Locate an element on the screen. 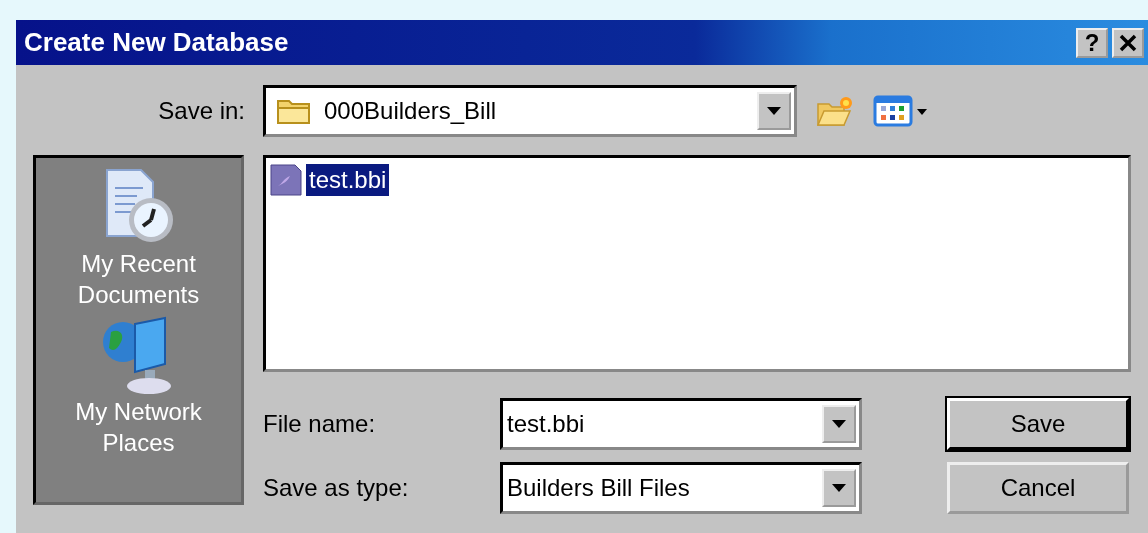 This screenshot has width=1148, height=533. window-title: Create New Database is located at coordinates (156, 42).